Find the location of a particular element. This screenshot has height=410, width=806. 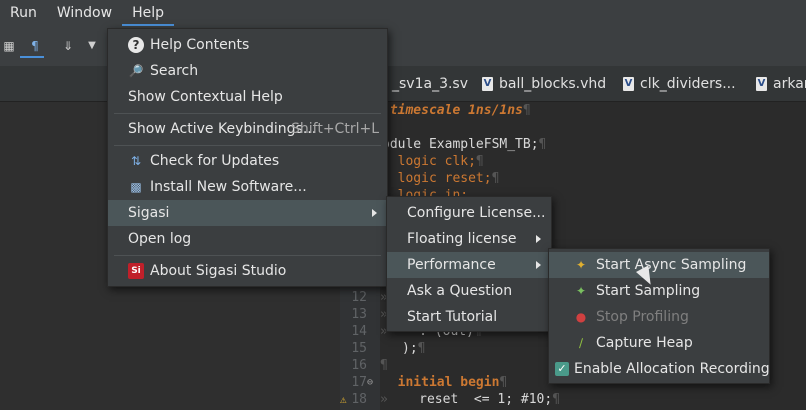

stop-profiling-icon: ● is located at coordinates (581, 317).